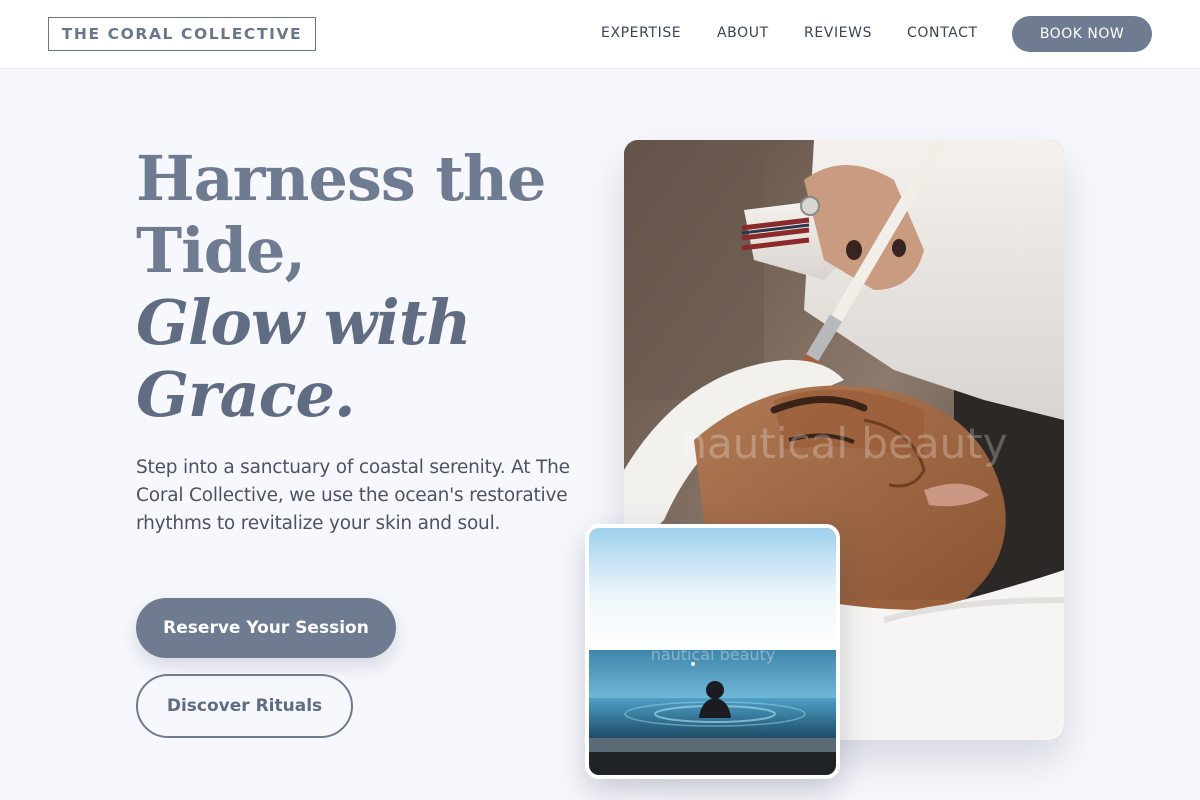 The height and width of the screenshot is (800, 1200). What do you see at coordinates (244, 706) in the screenshot?
I see `discover-rituals-button: Discover Rituals` at bounding box center [244, 706].